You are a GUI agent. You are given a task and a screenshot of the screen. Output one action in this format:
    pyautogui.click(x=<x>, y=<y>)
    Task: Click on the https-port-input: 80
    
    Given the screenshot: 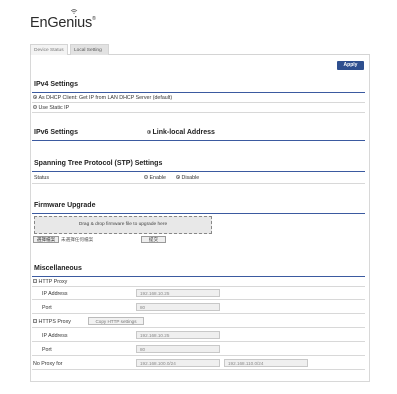 What is the action you would take?
    pyautogui.click(x=178, y=349)
    